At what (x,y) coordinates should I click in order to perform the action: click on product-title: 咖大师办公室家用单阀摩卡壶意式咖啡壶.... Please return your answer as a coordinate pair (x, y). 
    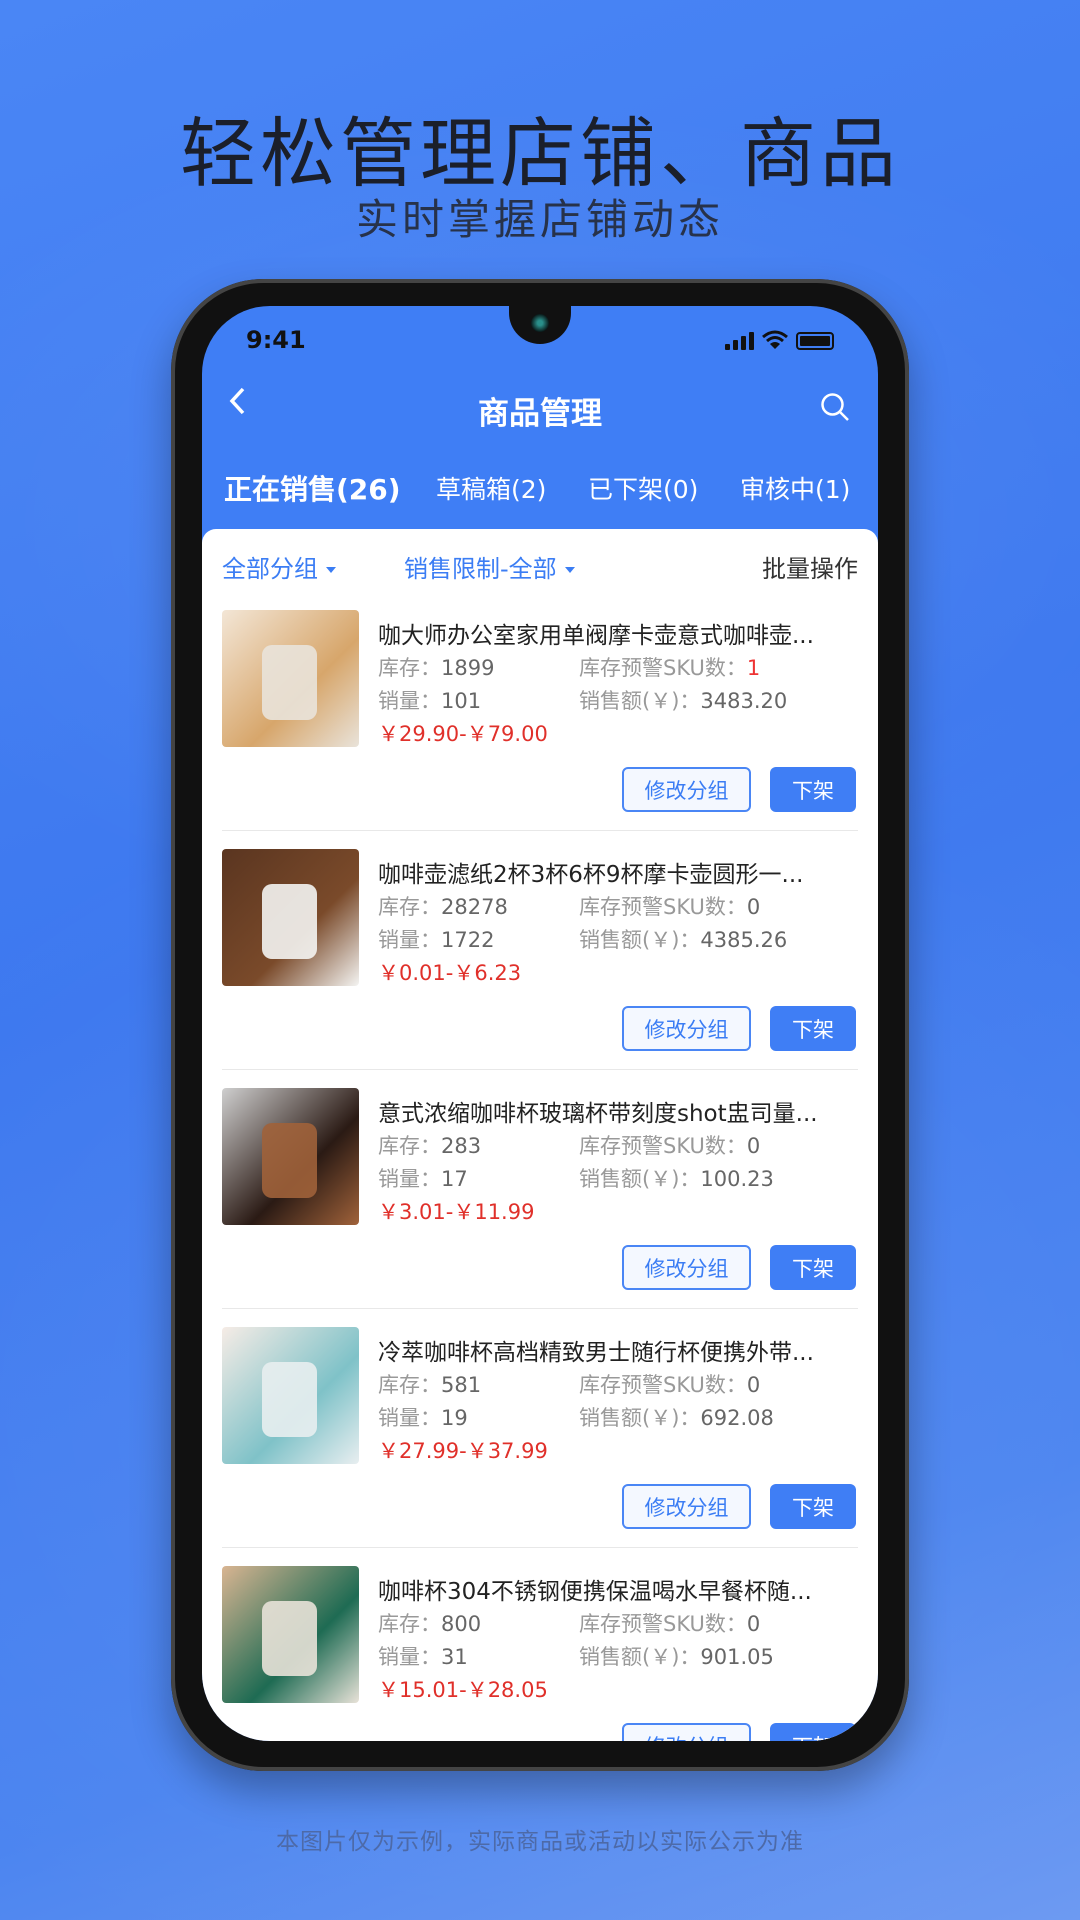
    Looking at the image, I should click on (596, 636).